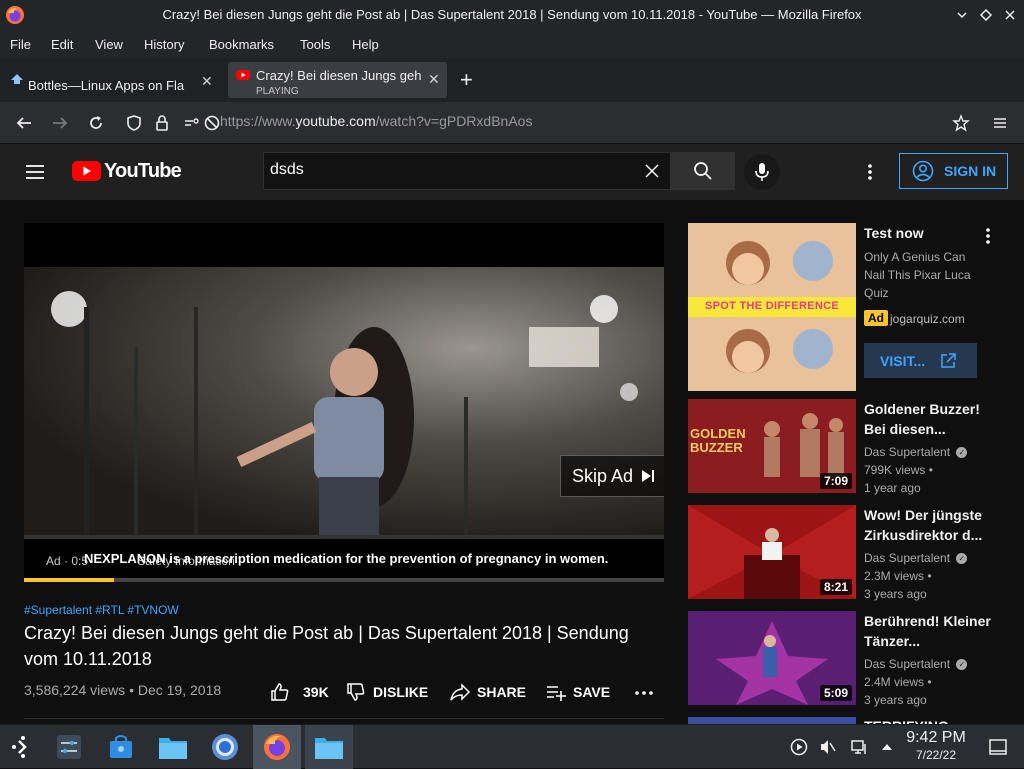 This screenshot has width=1024, height=769. What do you see at coordinates (898, 682) in the screenshot?
I see `related-views-3: 2.4M views •` at bounding box center [898, 682].